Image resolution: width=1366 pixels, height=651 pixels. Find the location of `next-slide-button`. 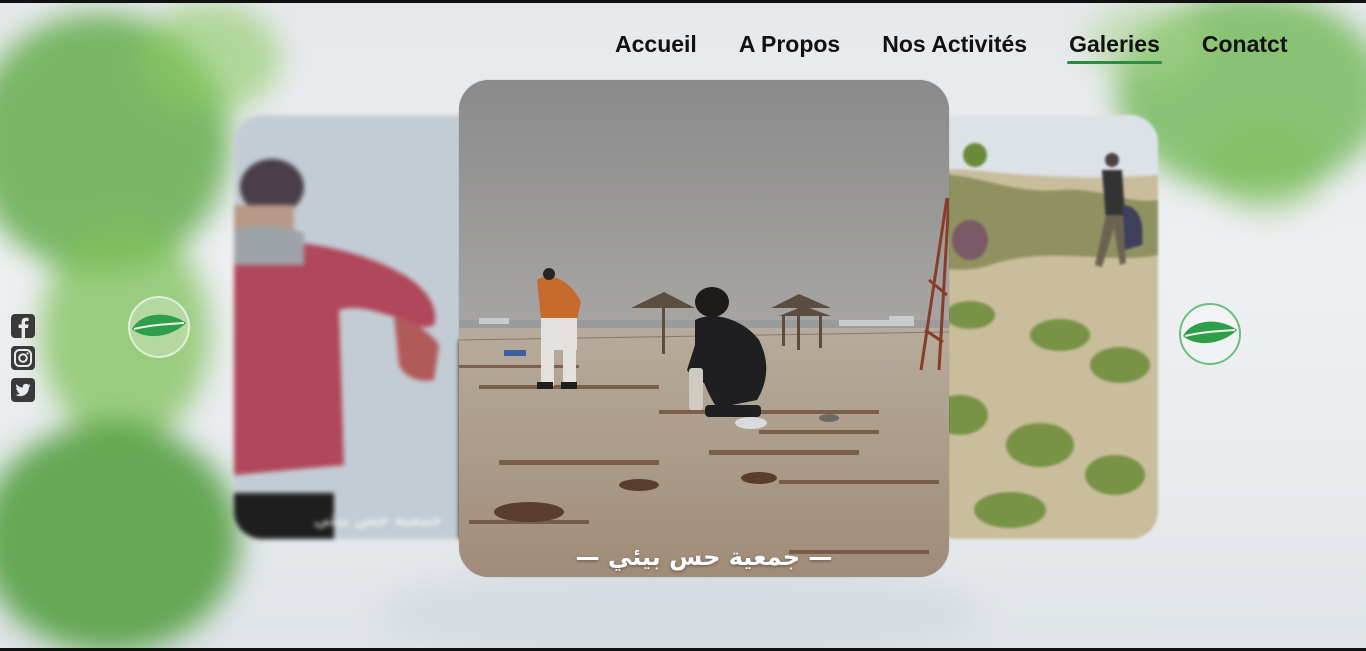

next-slide-button is located at coordinates (1210, 334).